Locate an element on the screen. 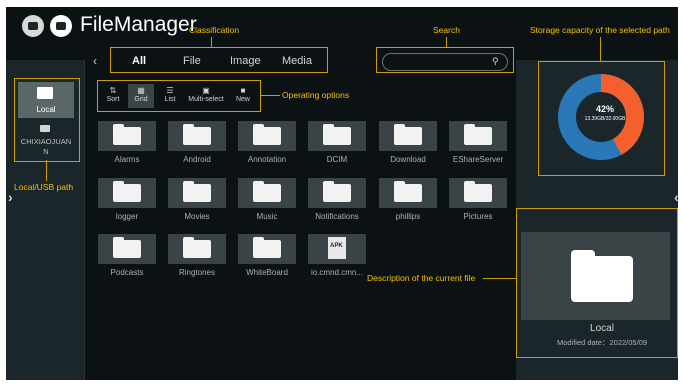  annotation-search: Search is located at coordinates (446, 30).